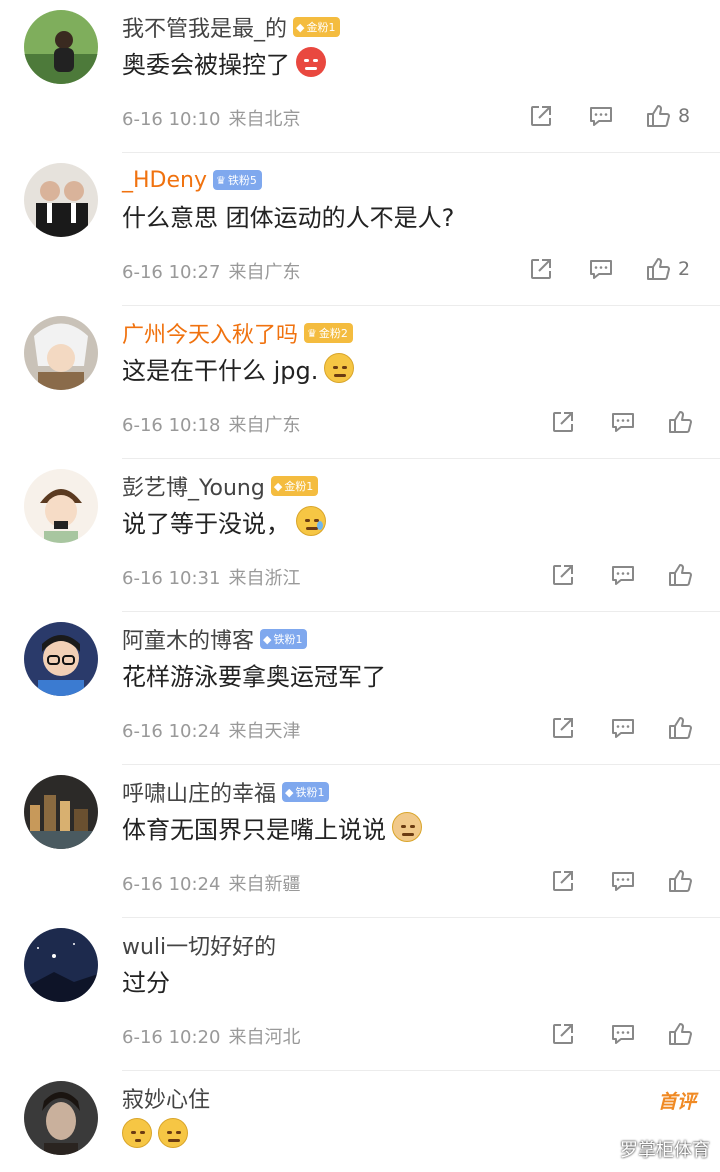 The image size is (720, 1172). I want to click on timestamp: 6-16 10:31, so click(171, 578).